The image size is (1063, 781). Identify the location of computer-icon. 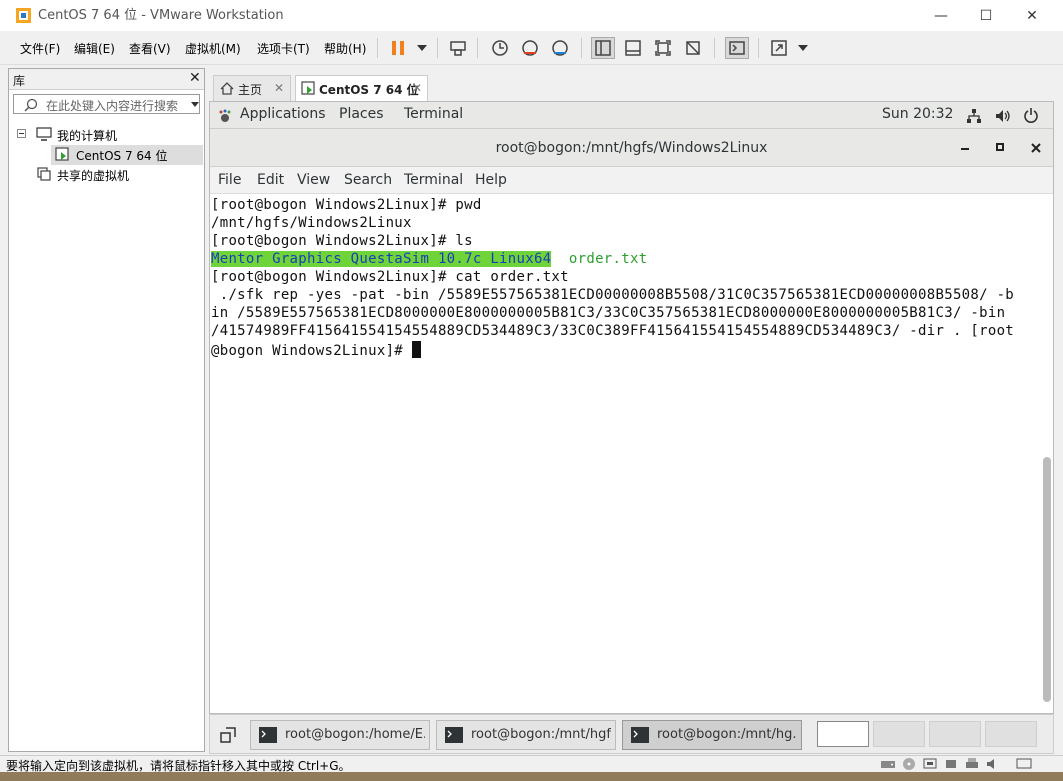
(44, 134).